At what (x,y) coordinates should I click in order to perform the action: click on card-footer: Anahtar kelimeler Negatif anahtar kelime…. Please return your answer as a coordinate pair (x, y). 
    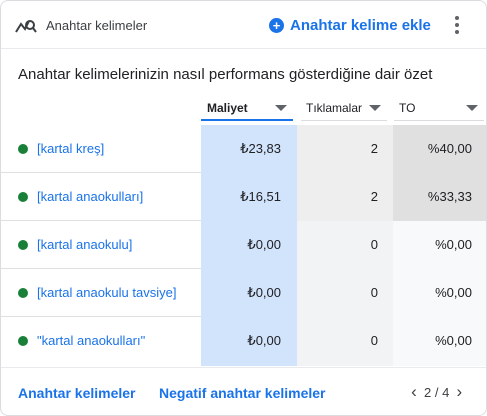
    Looking at the image, I should click on (243, 391).